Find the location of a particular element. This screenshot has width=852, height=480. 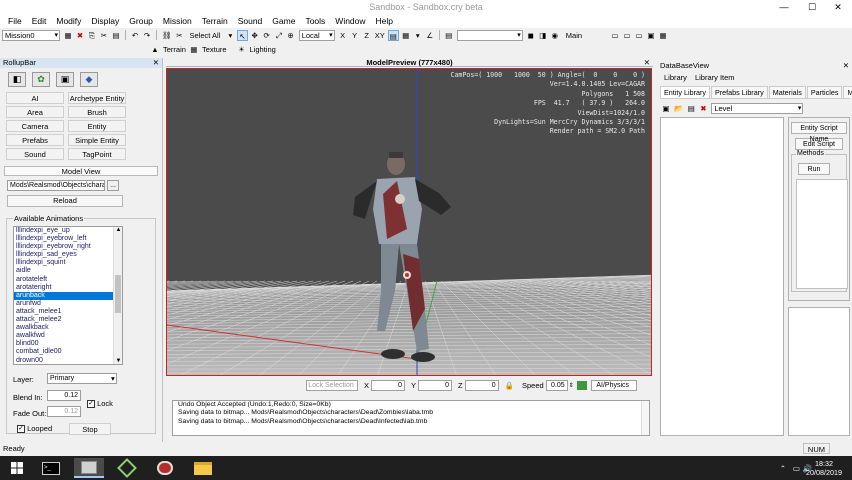

camera-button: Camera is located at coordinates (35, 126).